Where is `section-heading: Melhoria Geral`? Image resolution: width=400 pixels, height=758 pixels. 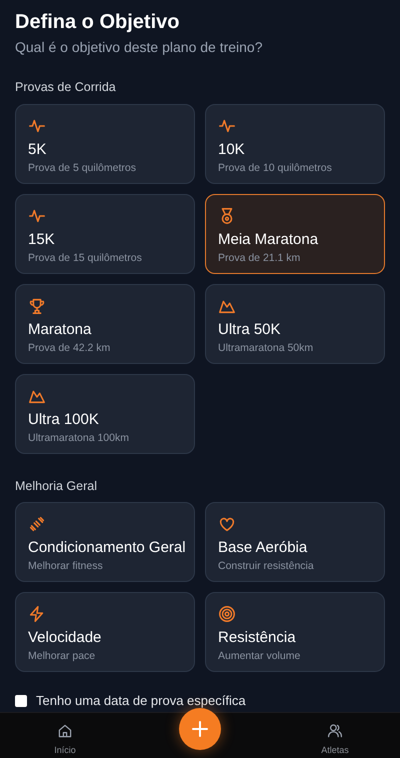
section-heading: Melhoria Geral is located at coordinates (56, 486).